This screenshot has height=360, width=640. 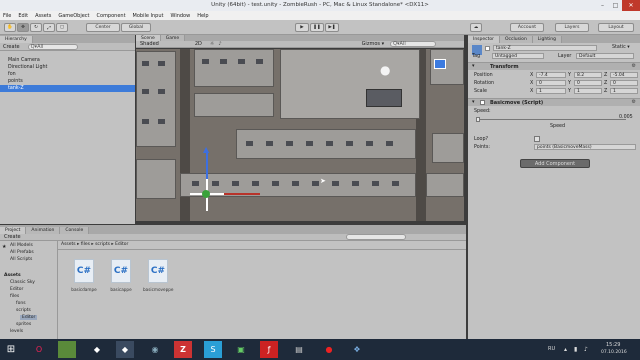 What do you see at coordinates (62, 27) in the screenshot?
I see `rect-tool-icon: ▢` at bounding box center [62, 27].